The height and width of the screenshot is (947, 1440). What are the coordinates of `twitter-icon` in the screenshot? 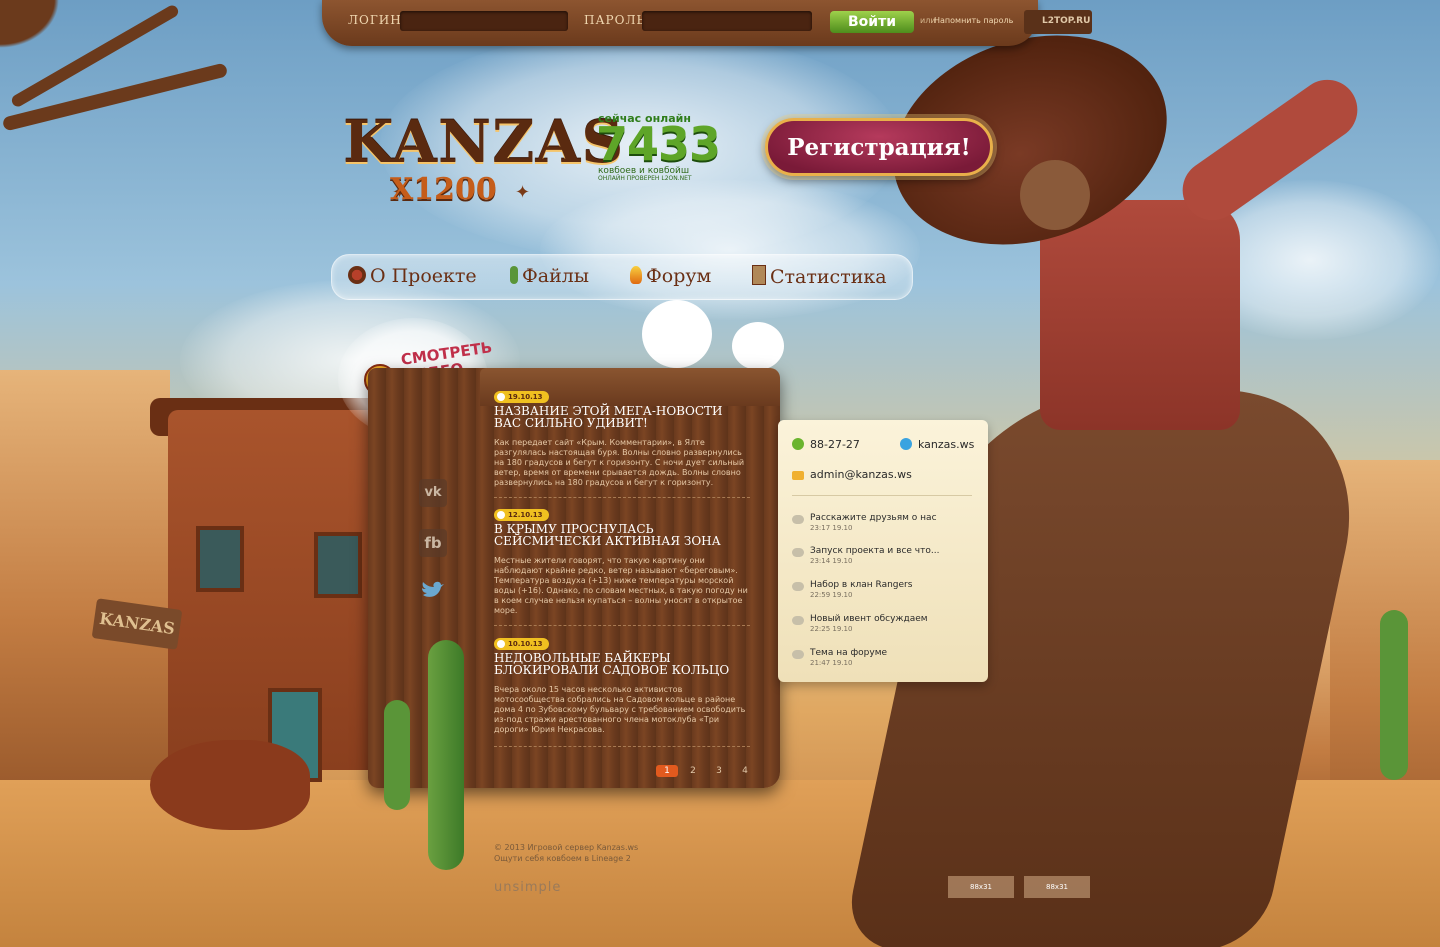 It's located at (433, 591).